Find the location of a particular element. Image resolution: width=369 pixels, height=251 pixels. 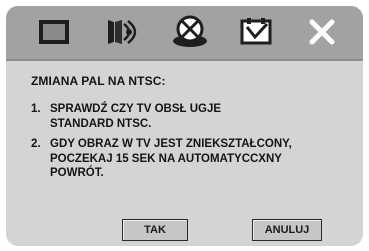

close-icon is located at coordinates (322, 32).